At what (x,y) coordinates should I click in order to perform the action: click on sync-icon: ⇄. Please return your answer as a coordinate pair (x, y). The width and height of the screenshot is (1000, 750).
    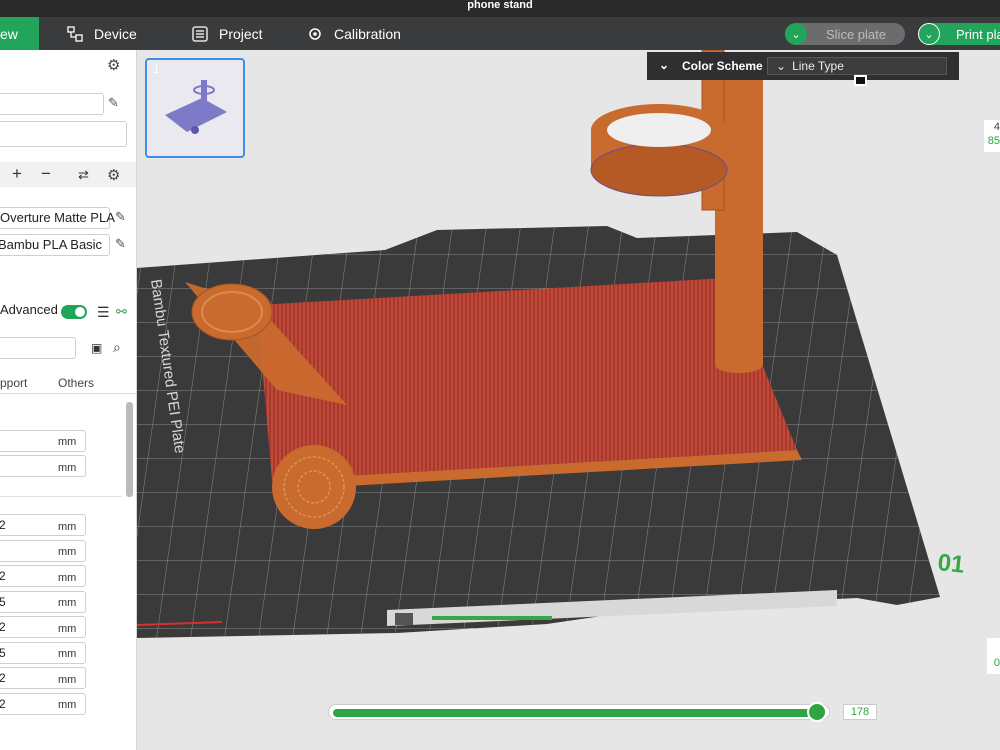
    Looking at the image, I should click on (83, 175).